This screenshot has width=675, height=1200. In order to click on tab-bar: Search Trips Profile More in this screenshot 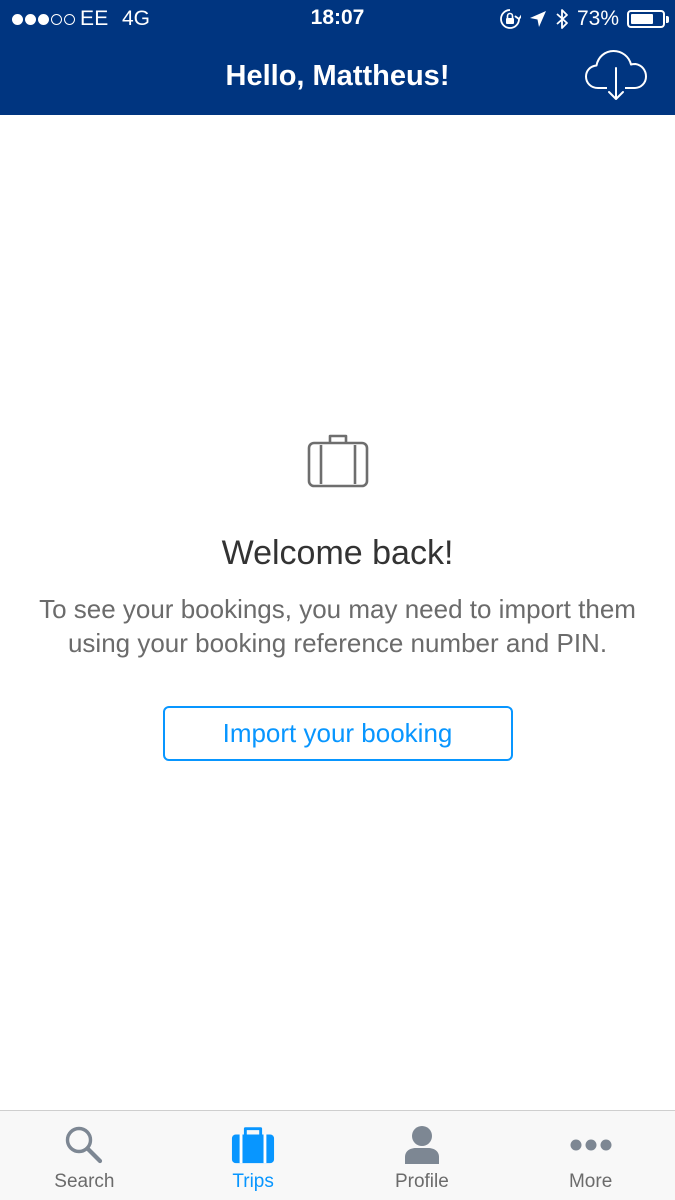, I will do `click(337, 1155)`.